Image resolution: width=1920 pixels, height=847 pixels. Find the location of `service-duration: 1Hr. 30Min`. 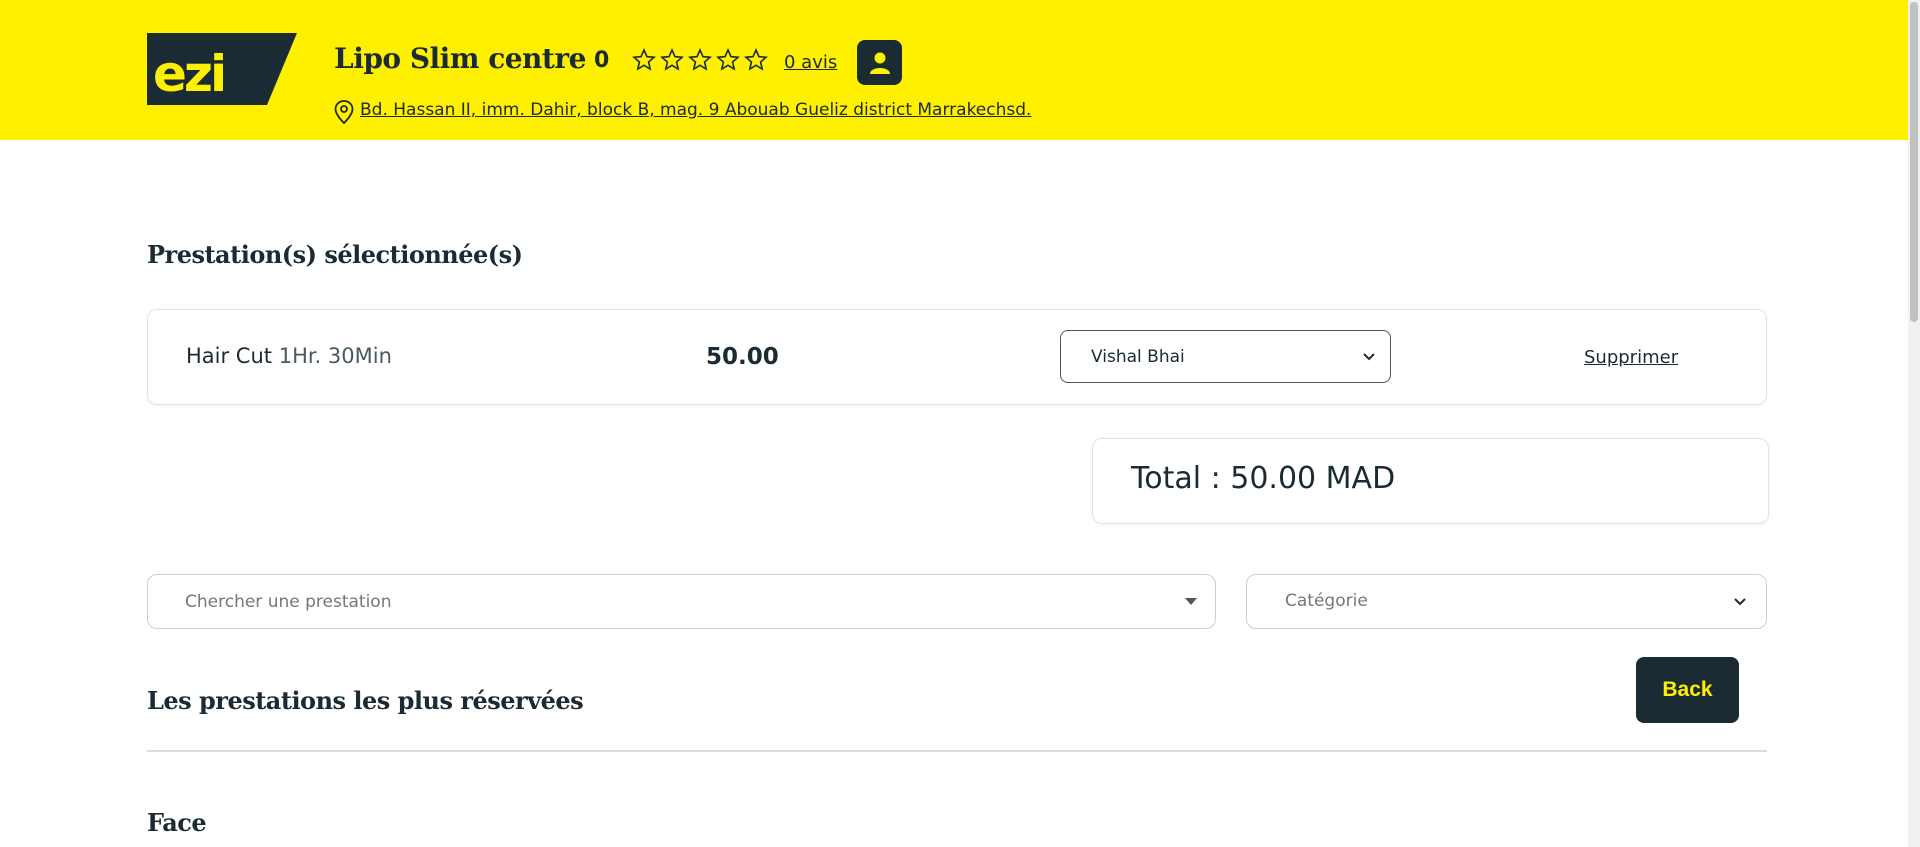

service-duration: 1Hr. 30Min is located at coordinates (335, 356).